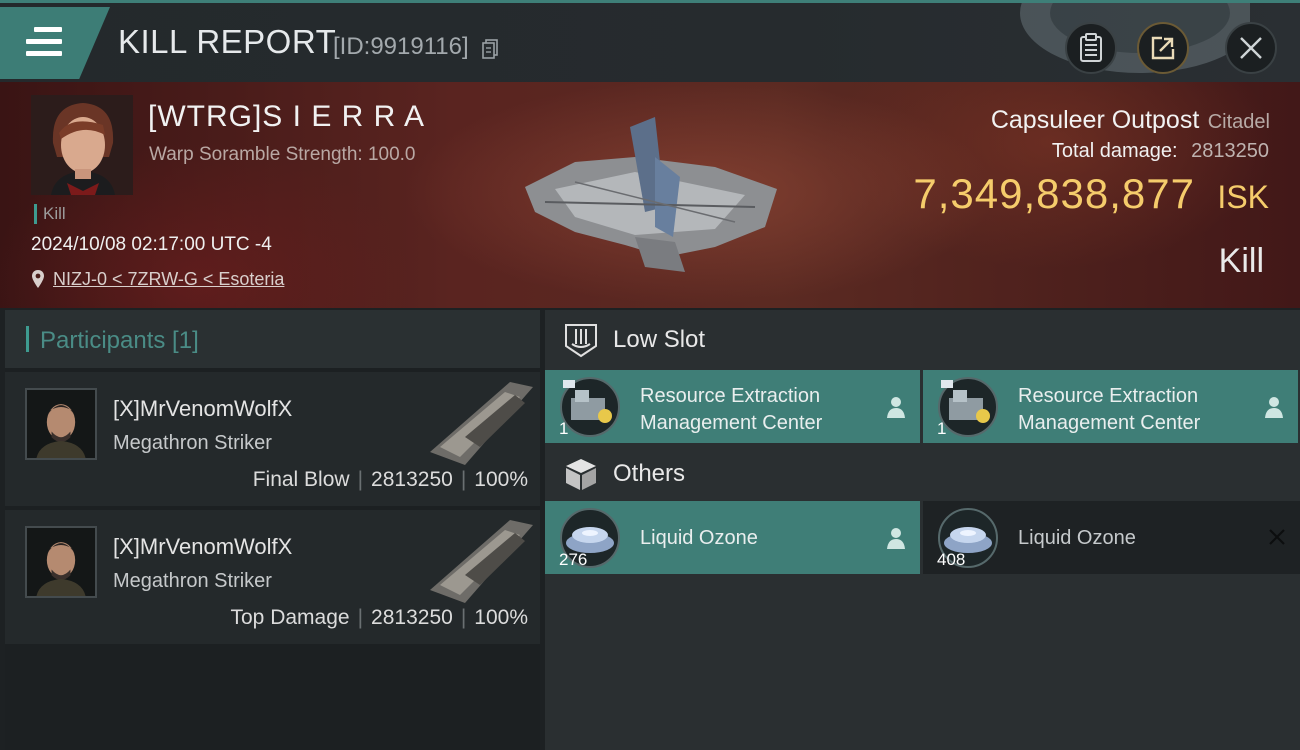  Describe the element at coordinates (287, 116) in the screenshot. I see `victim-name: [WTRG]S I E R R A` at that location.